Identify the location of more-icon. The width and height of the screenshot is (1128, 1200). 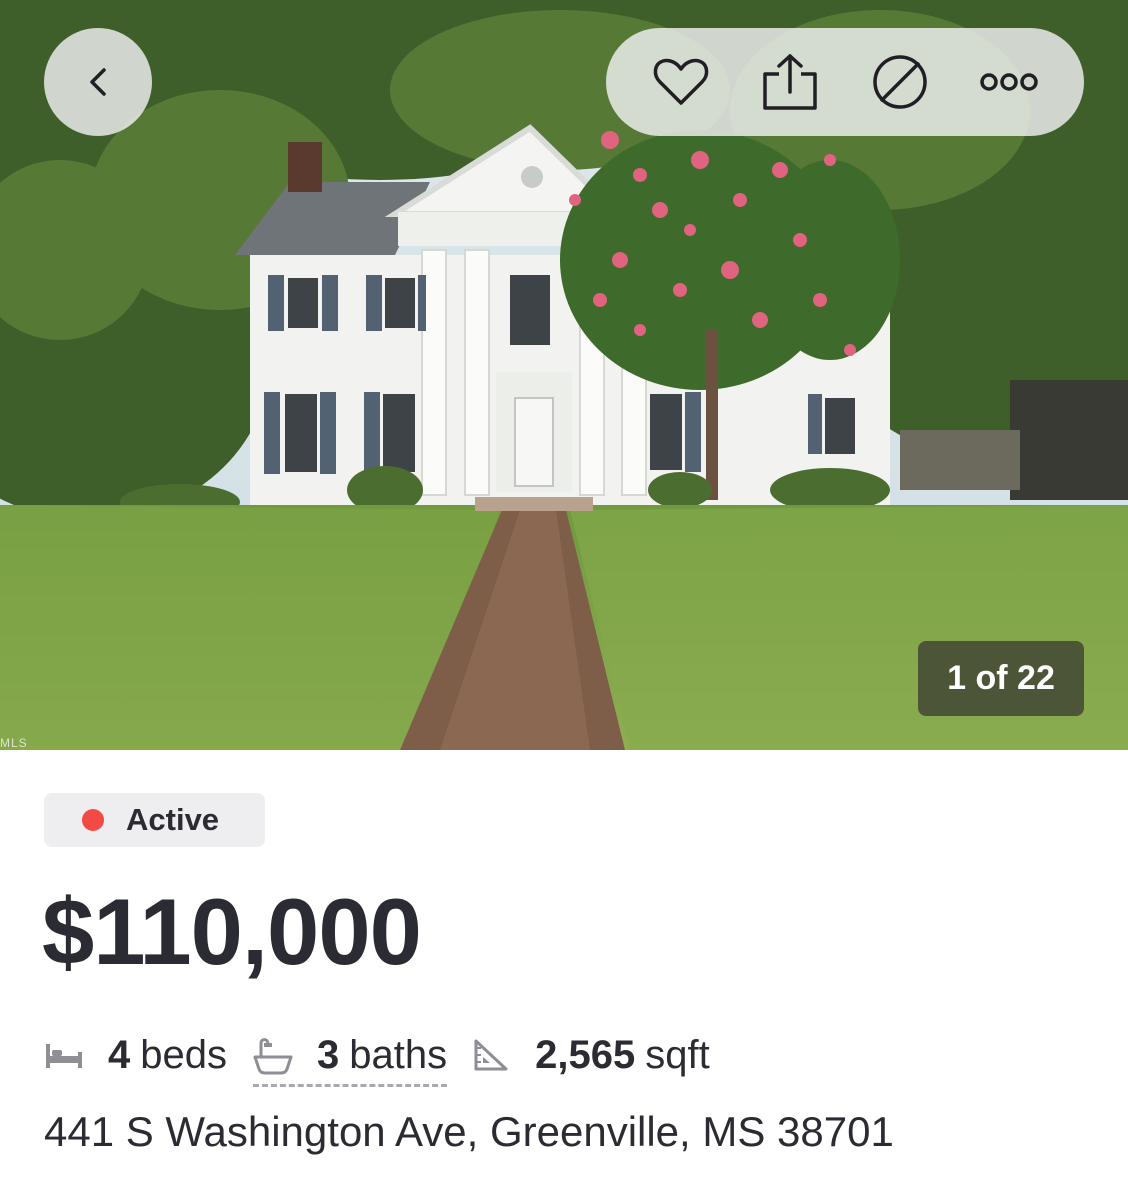
(1009, 82).